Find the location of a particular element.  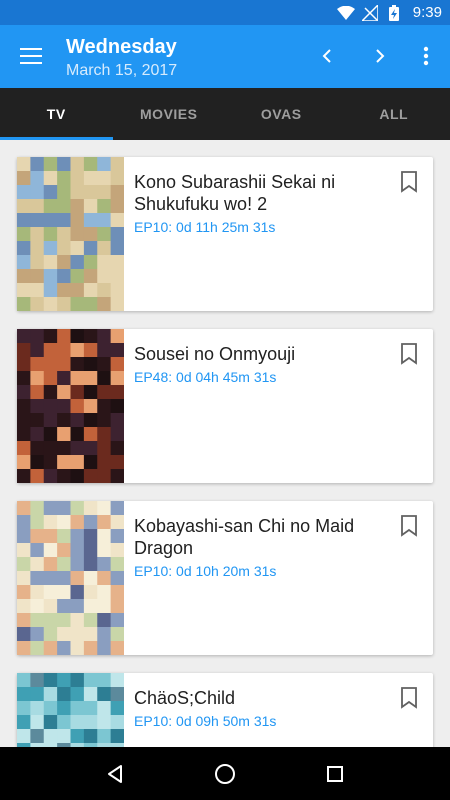

previous-day-button is located at coordinates (327, 56).